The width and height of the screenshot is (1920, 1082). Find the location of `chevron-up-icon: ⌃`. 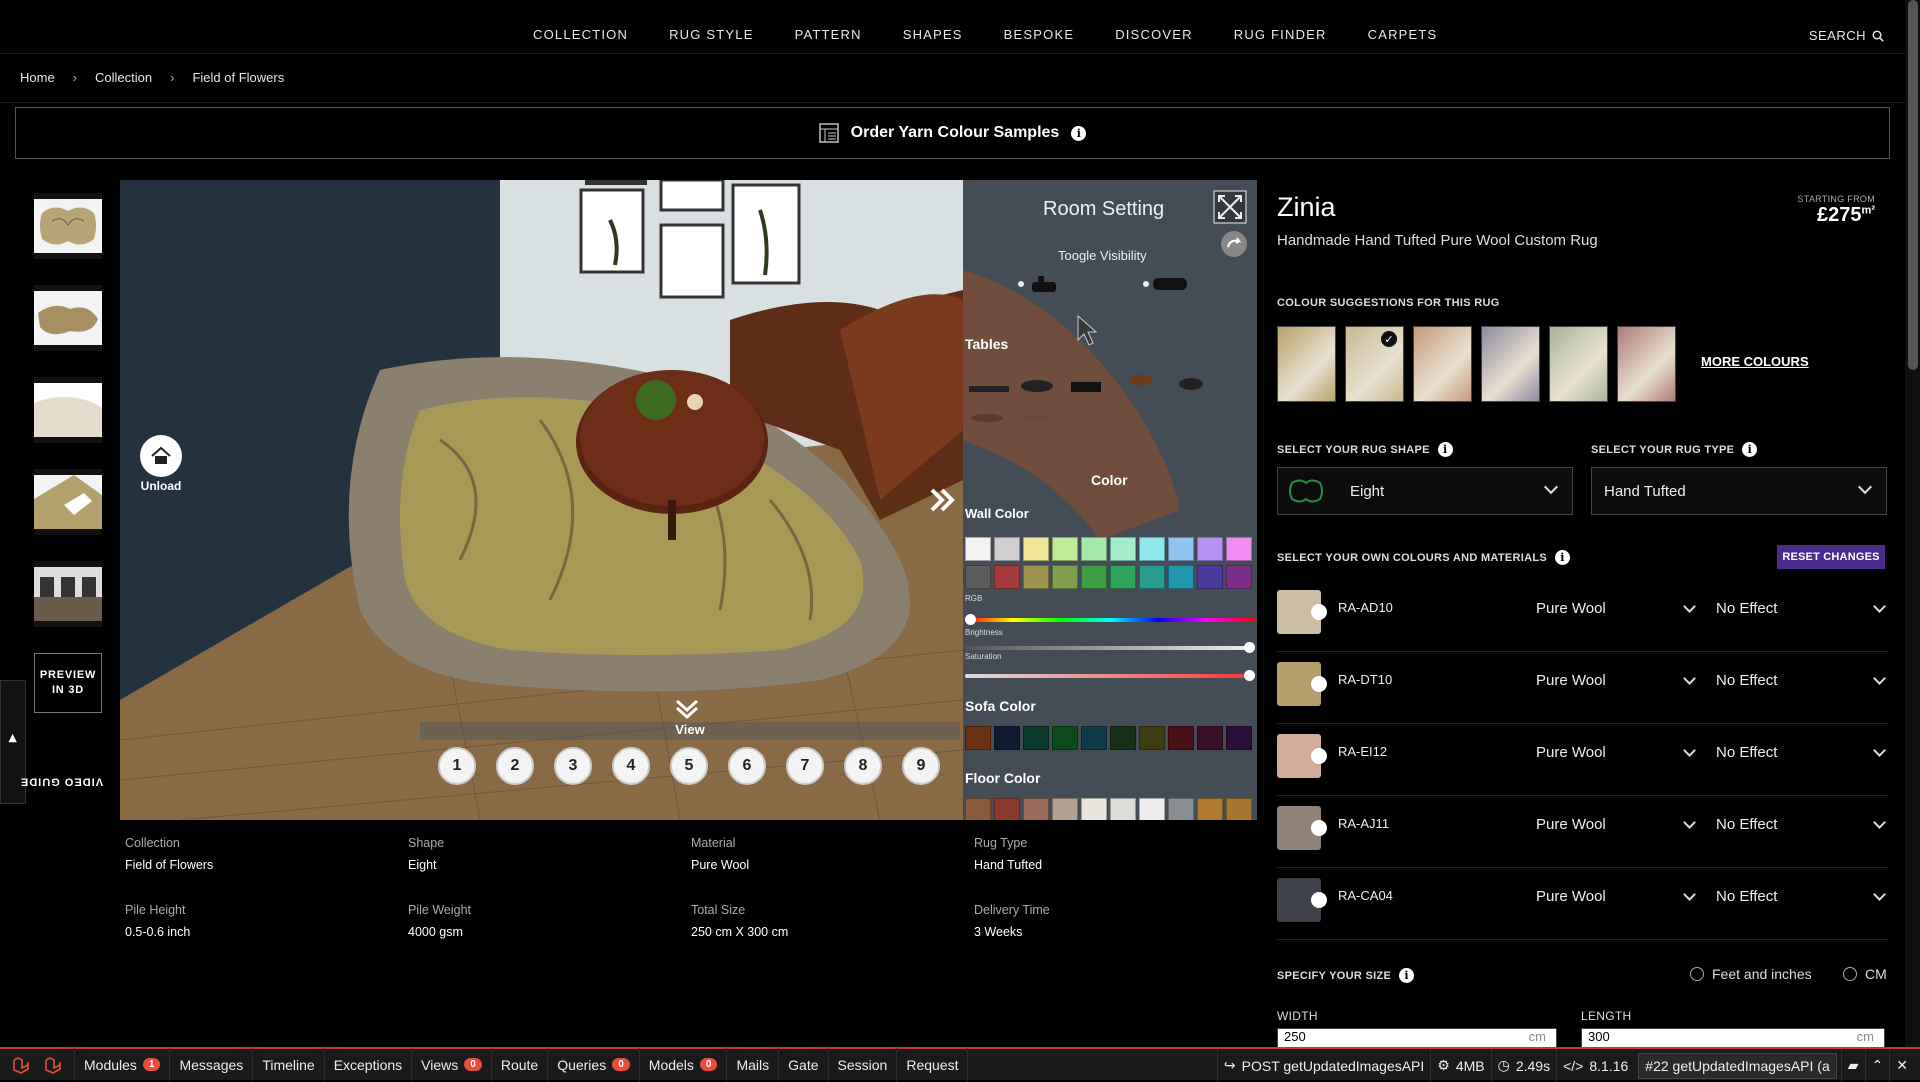

chevron-up-icon: ⌃ is located at coordinates (1877, 1065).